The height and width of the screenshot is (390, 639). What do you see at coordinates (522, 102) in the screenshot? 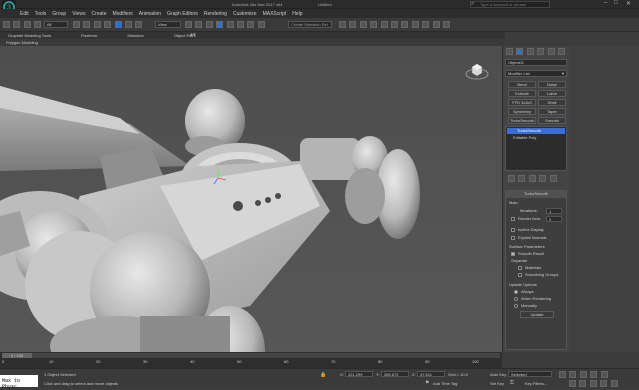
I see `ffd-3x3x3-button: FFD 3x3x3` at bounding box center [522, 102].